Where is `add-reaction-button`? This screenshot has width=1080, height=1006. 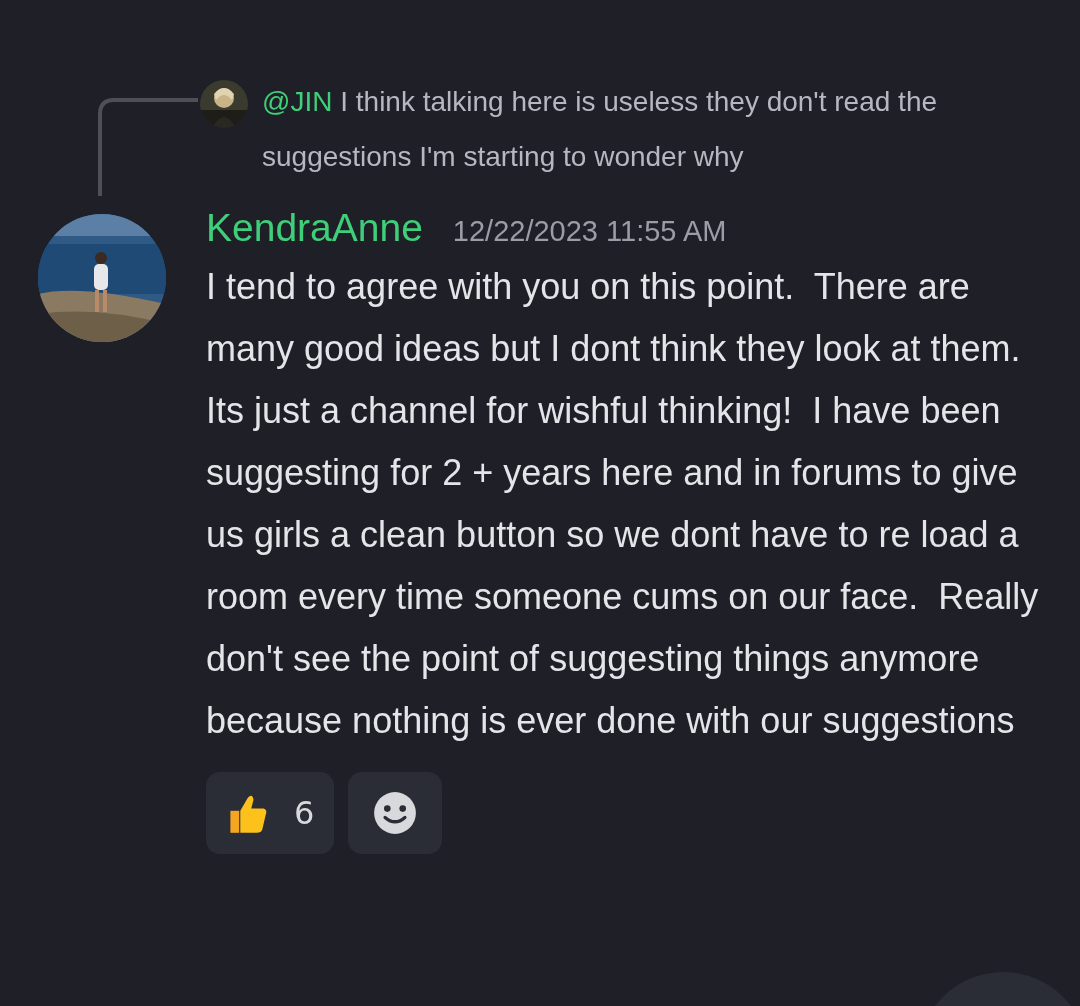
add-reaction-button is located at coordinates (395, 813).